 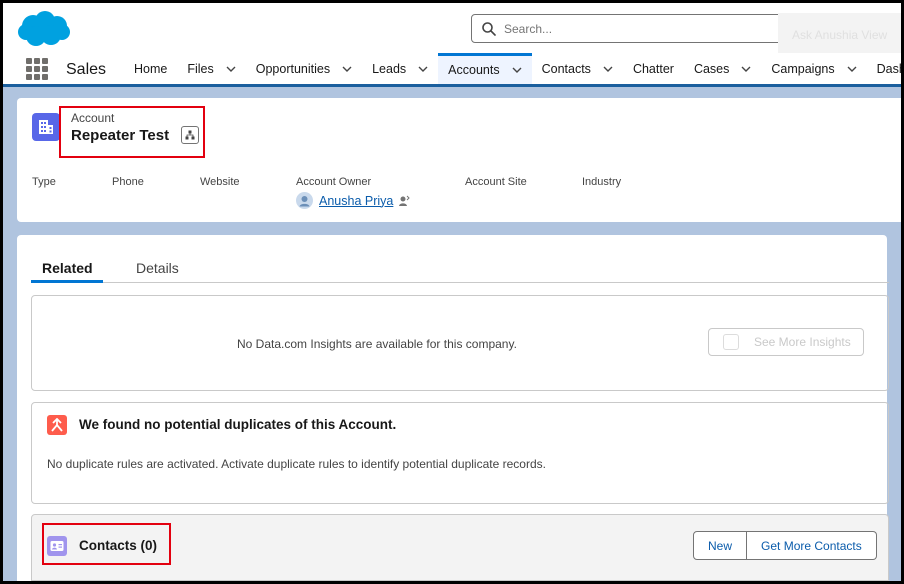 What do you see at coordinates (44, 29) in the screenshot?
I see `salesforce-logo-icon` at bounding box center [44, 29].